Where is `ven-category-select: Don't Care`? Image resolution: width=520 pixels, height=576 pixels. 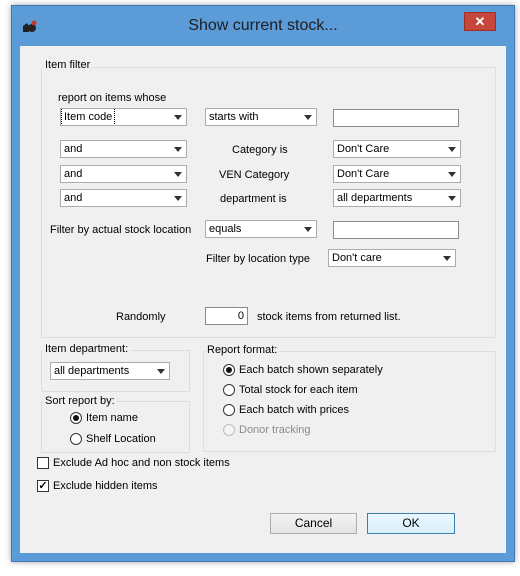
ven-category-select: Don't Care is located at coordinates (397, 174).